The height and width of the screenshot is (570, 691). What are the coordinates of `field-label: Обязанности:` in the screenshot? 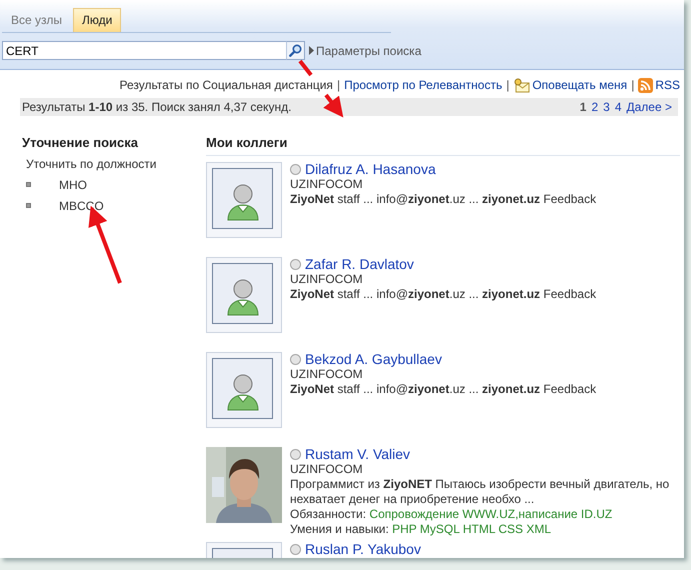 It's located at (328, 513).